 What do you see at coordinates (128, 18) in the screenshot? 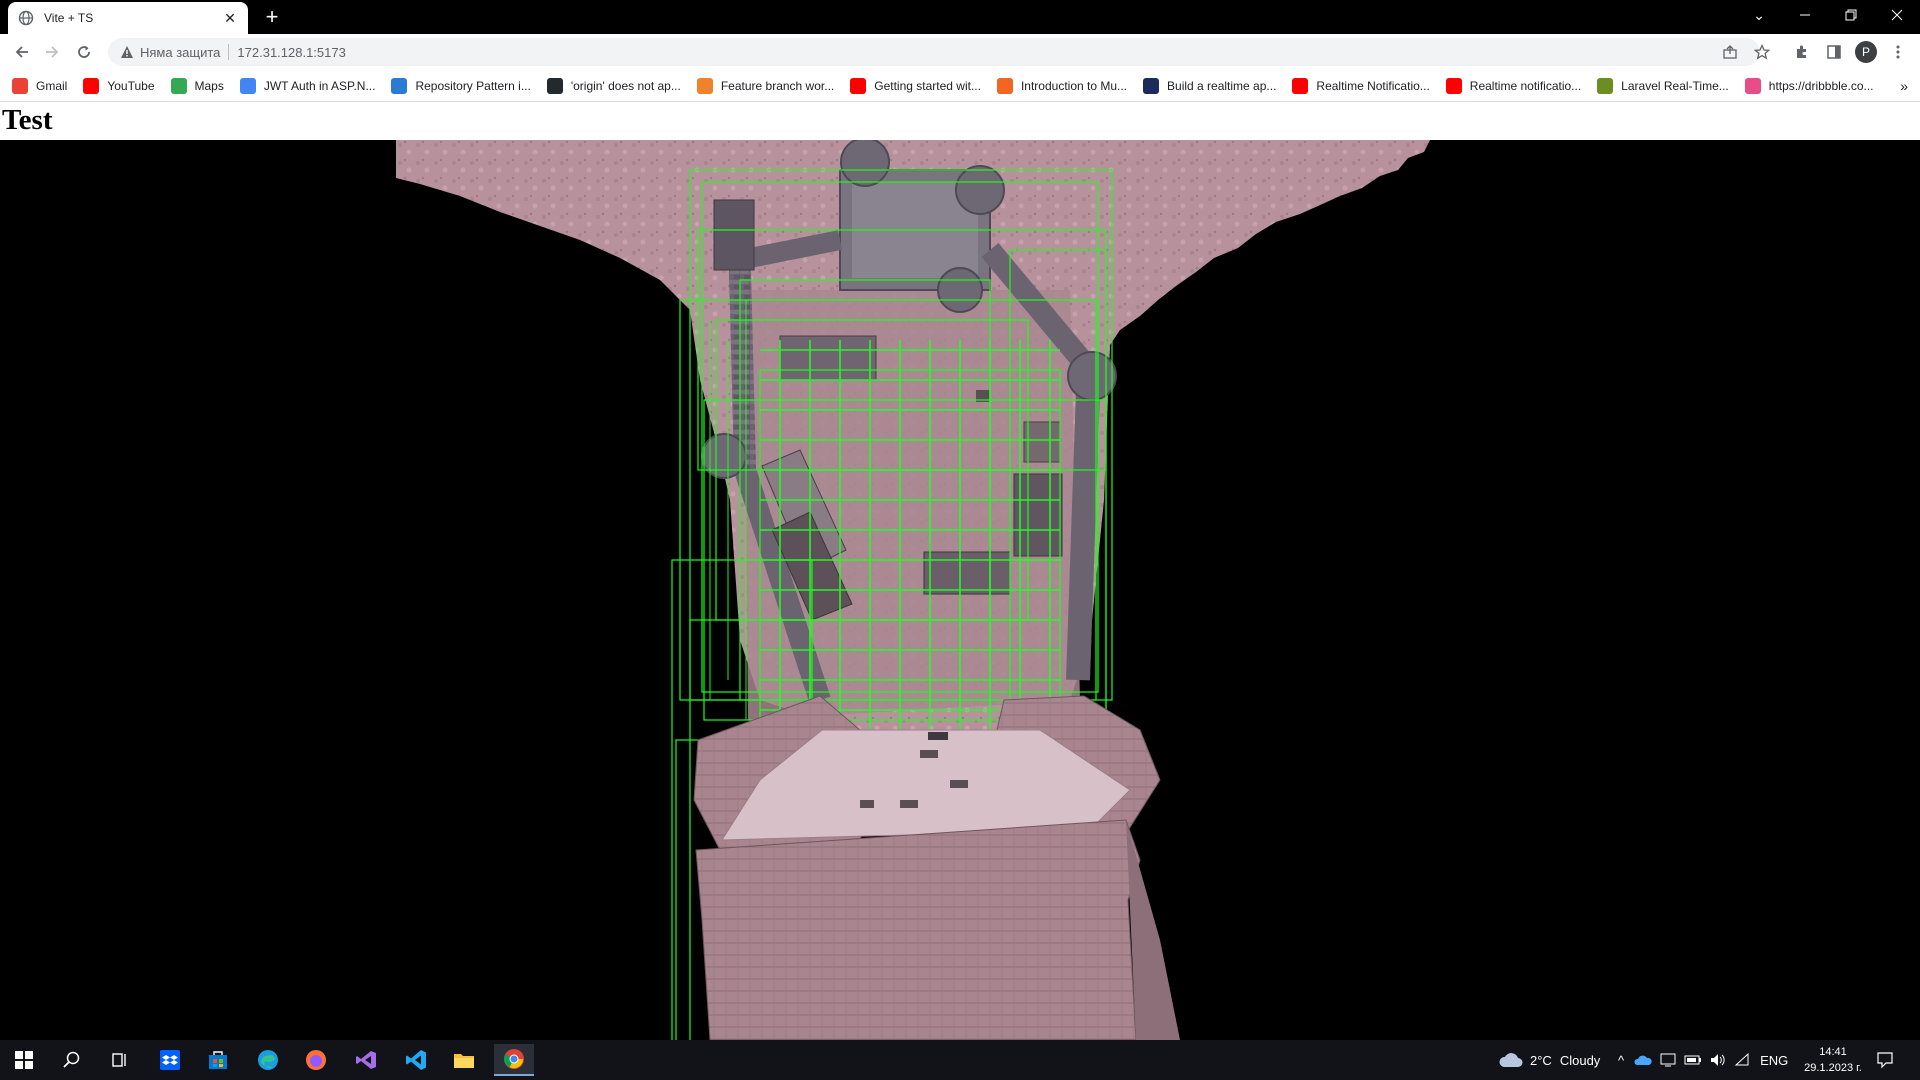
I see `browser-tab: Vite + TS ✕` at bounding box center [128, 18].